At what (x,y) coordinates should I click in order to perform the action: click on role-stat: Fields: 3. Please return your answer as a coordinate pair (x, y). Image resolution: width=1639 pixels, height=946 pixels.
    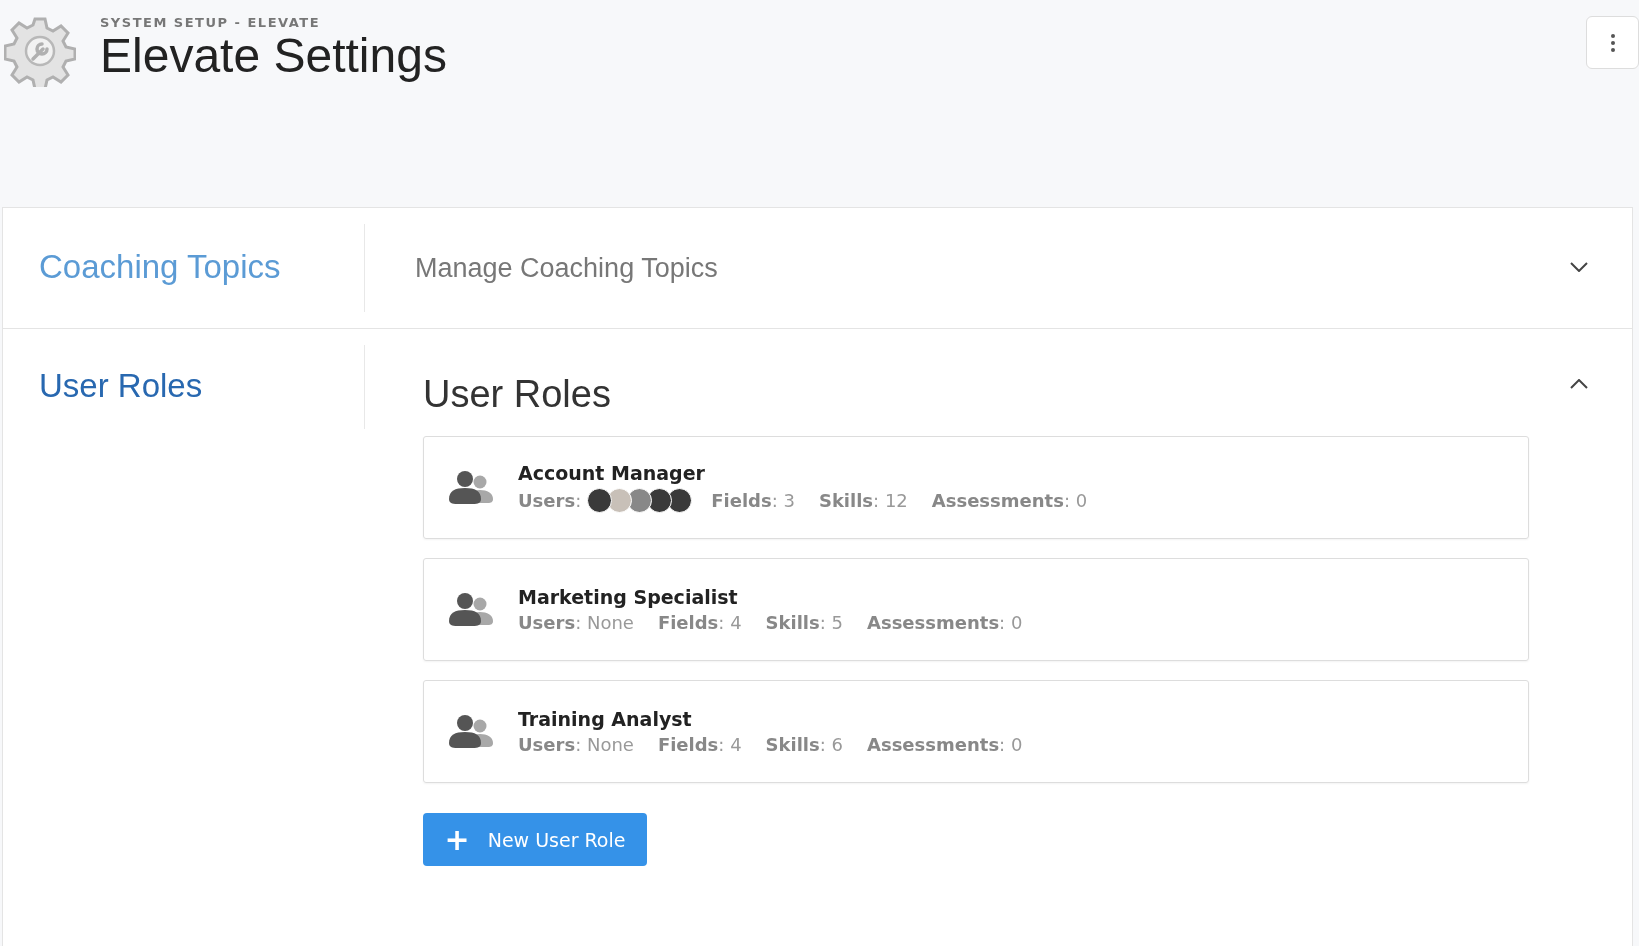
    Looking at the image, I should click on (753, 500).